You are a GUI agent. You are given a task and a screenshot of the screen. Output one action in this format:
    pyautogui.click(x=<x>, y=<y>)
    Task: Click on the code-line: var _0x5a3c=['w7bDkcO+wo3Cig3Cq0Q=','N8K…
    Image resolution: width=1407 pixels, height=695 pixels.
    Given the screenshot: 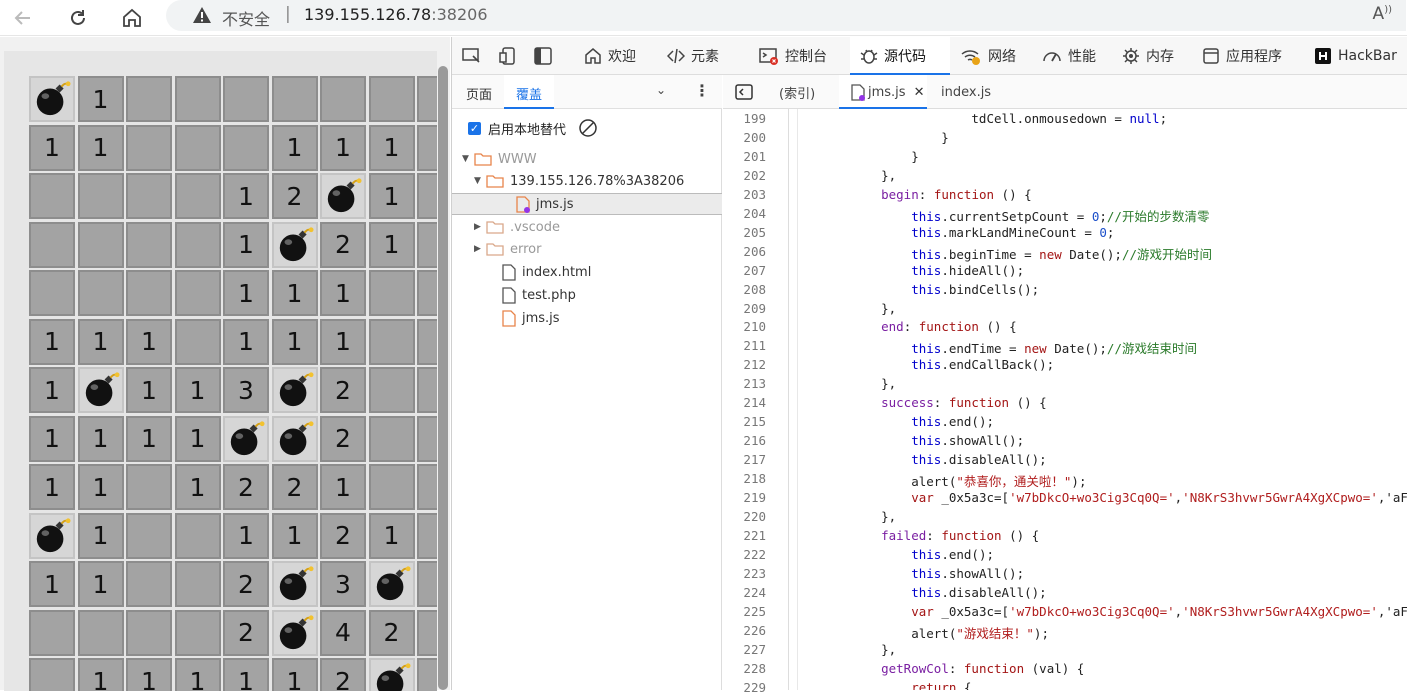 What is the action you would take?
    pyautogui.click(x=1129, y=497)
    